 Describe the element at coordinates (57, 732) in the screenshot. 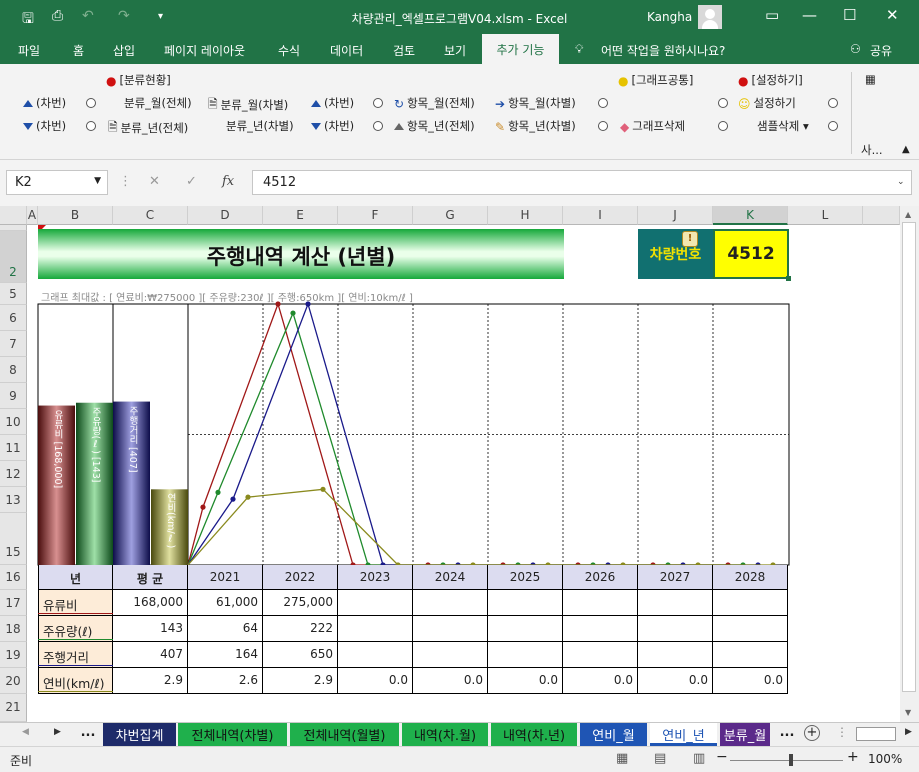

I see `next-sheet-icon: ▶` at that location.